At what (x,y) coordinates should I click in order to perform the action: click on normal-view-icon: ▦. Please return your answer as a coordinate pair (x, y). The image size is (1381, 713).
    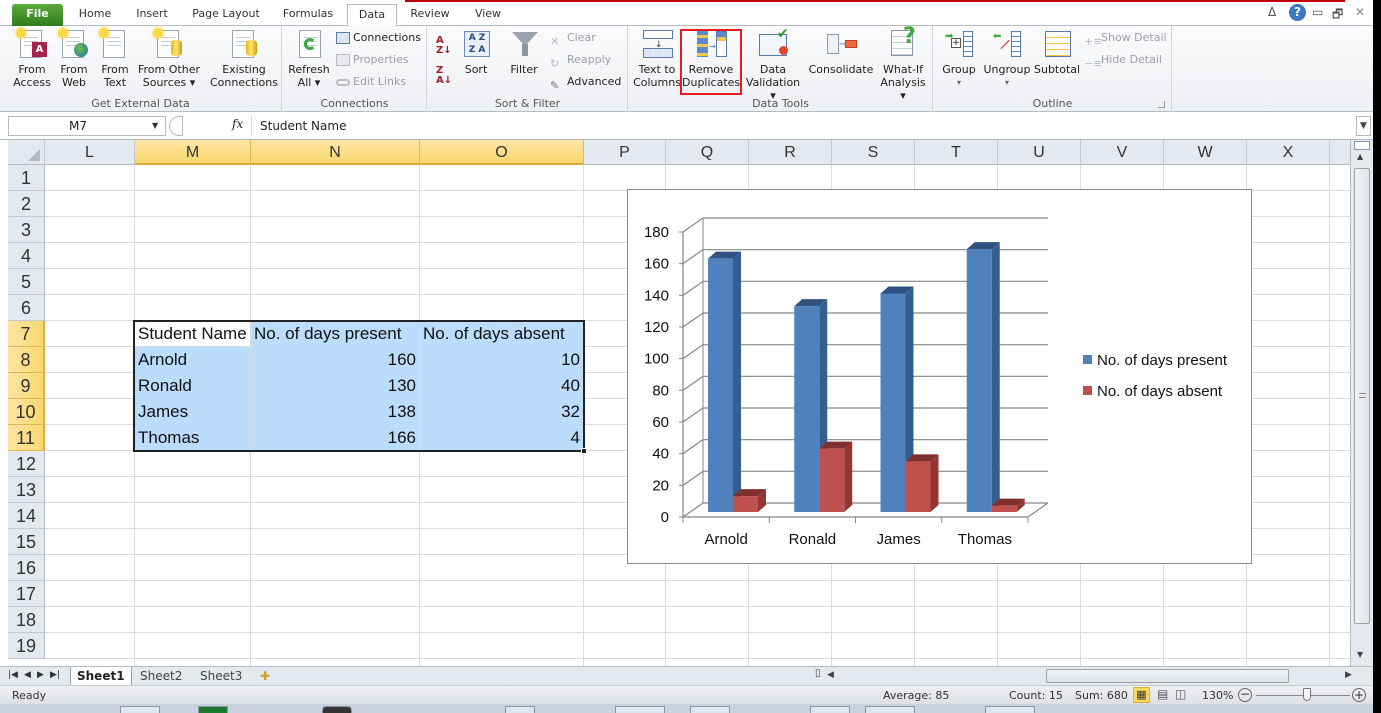
    Looking at the image, I should click on (1141, 695).